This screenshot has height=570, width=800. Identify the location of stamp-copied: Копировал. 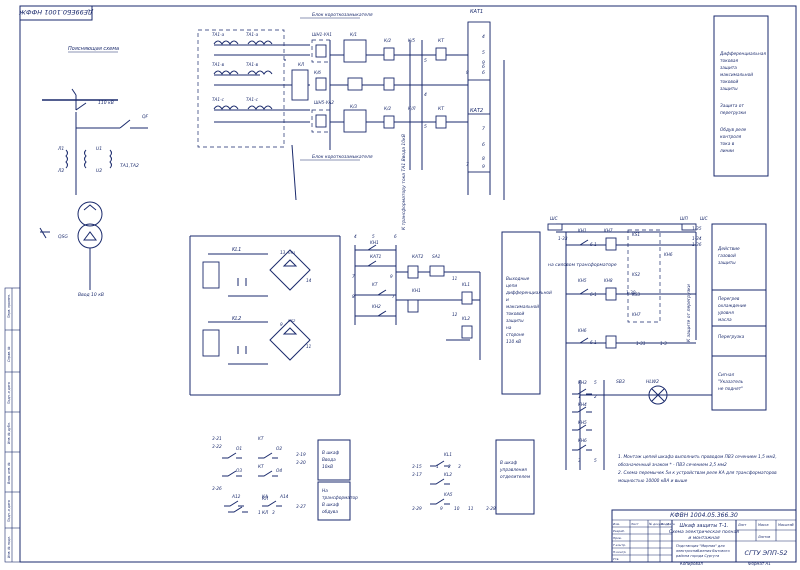
(691, 563).